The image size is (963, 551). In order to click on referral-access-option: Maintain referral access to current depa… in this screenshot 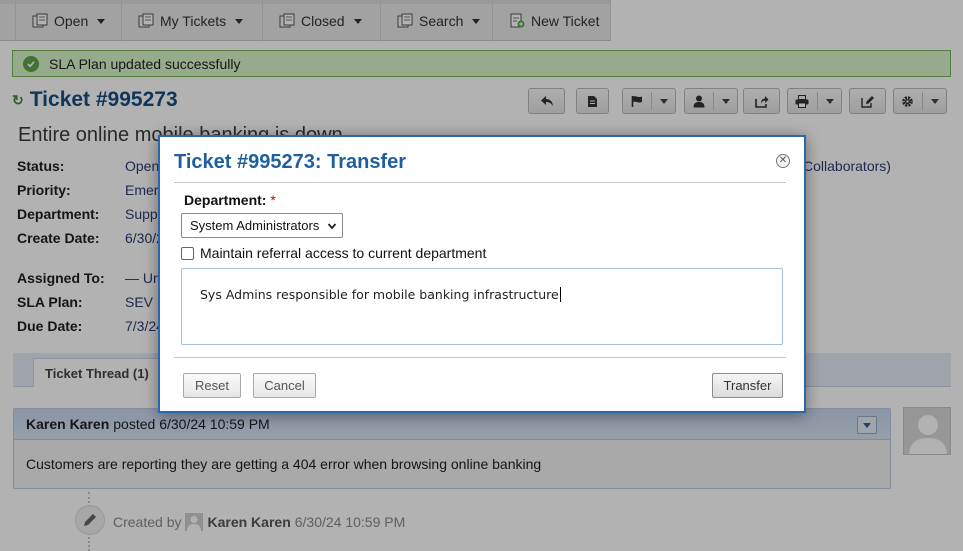, I will do `click(333, 253)`.